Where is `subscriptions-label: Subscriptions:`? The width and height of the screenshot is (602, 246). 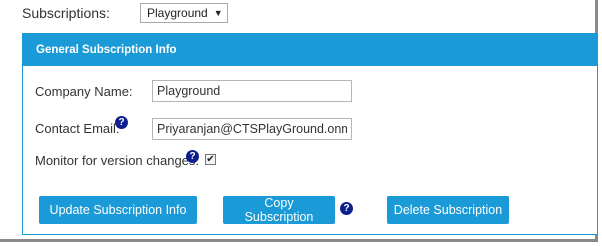
subscriptions-label: Subscriptions: is located at coordinates (66, 13).